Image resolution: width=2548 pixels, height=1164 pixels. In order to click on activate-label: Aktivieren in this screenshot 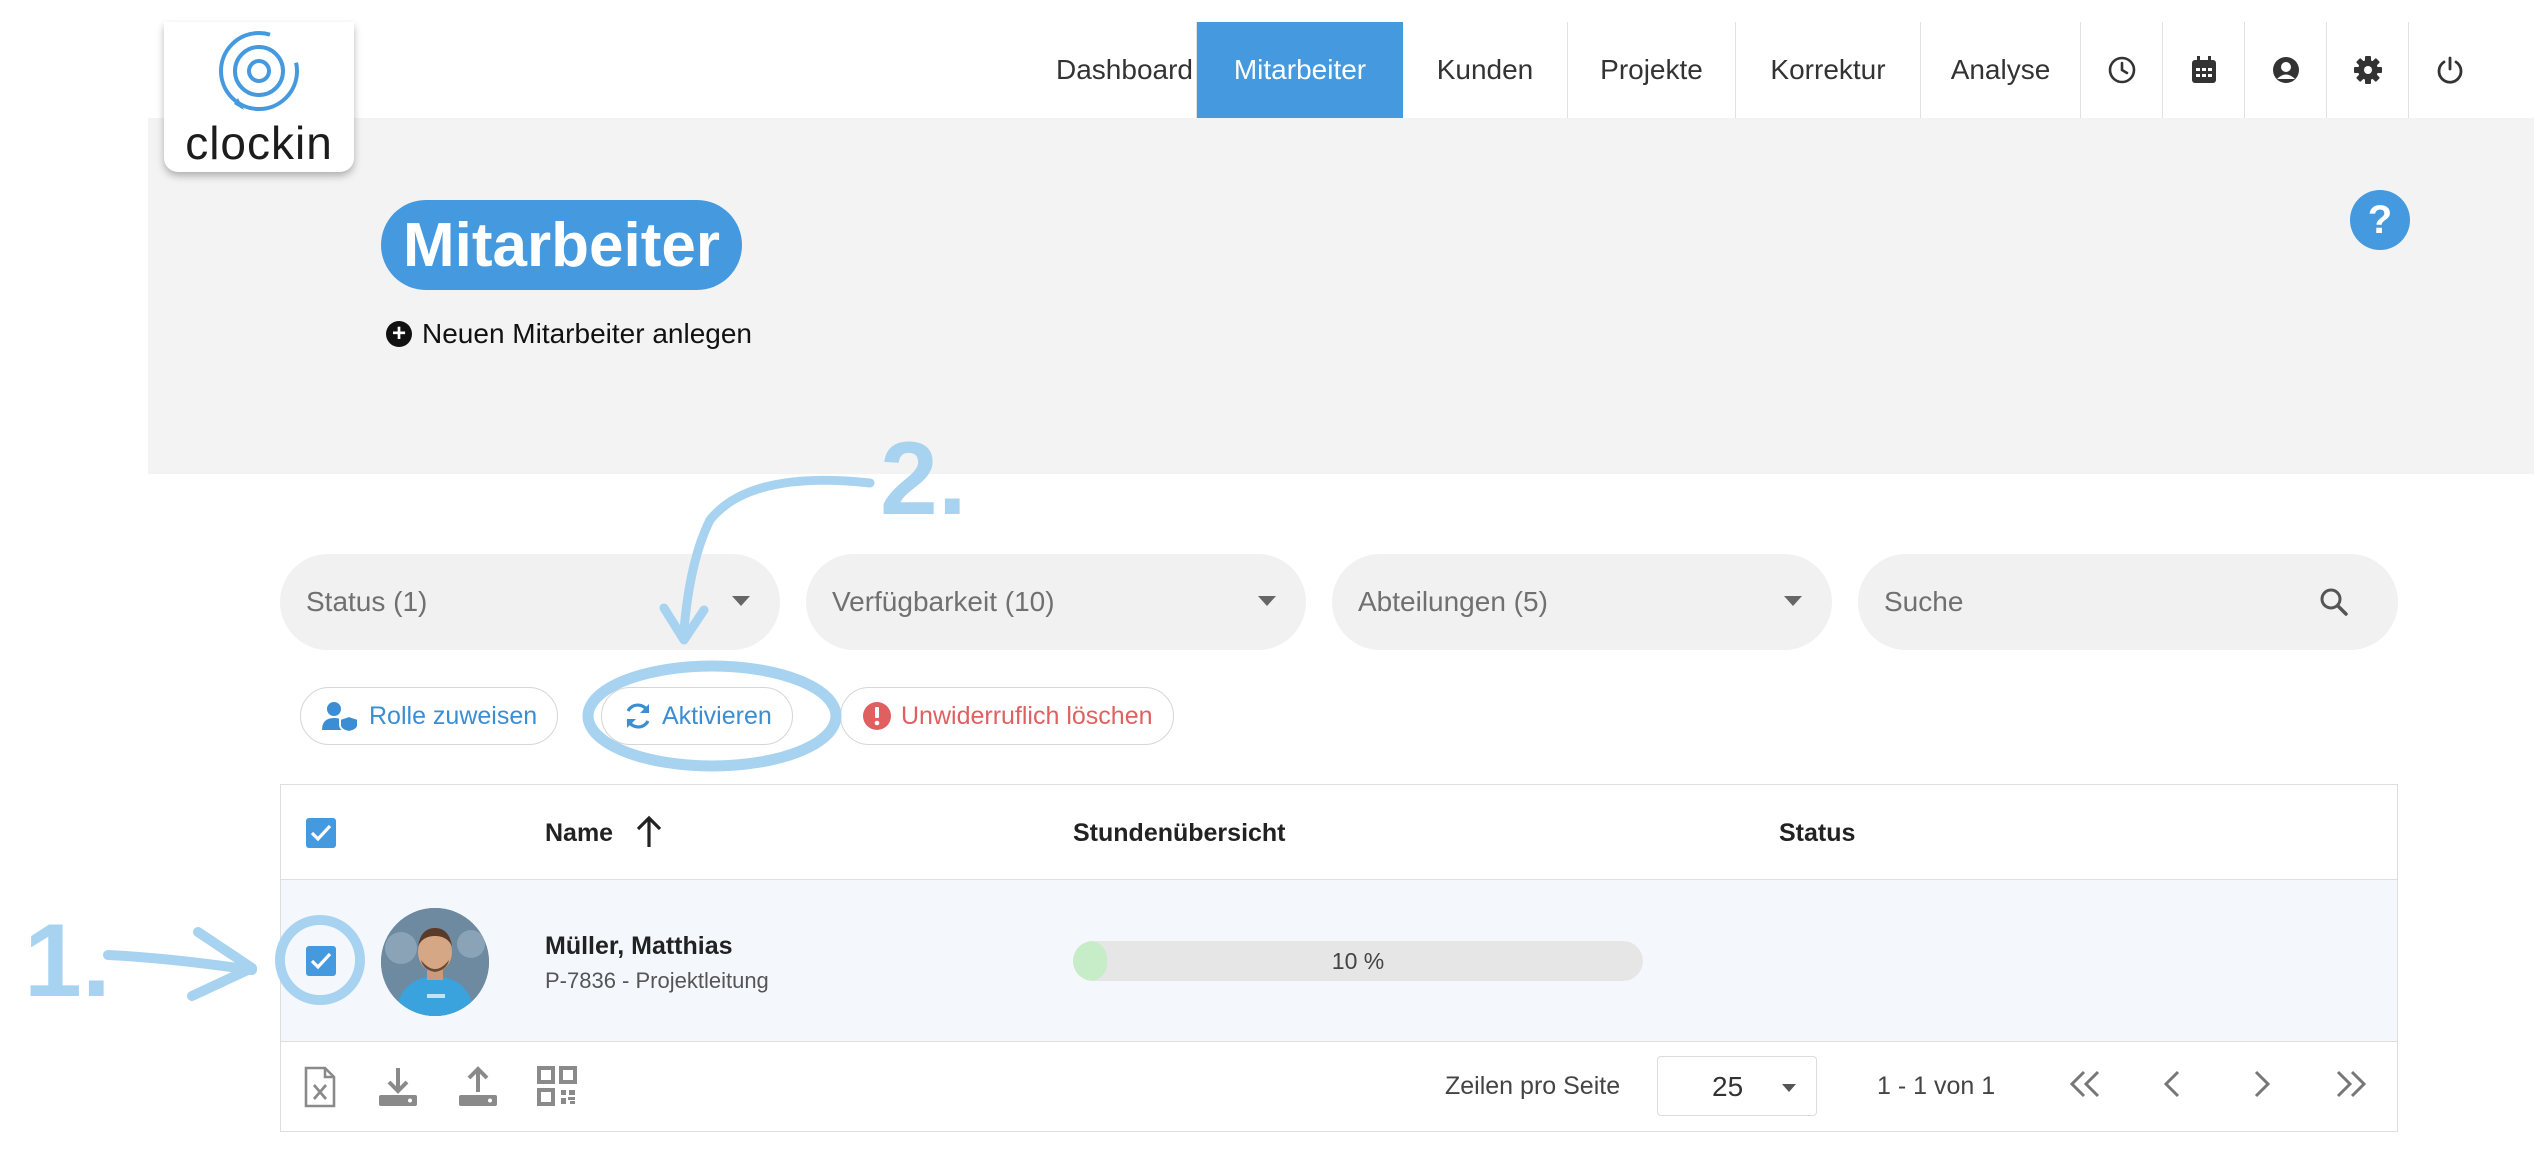, I will do `click(717, 715)`.